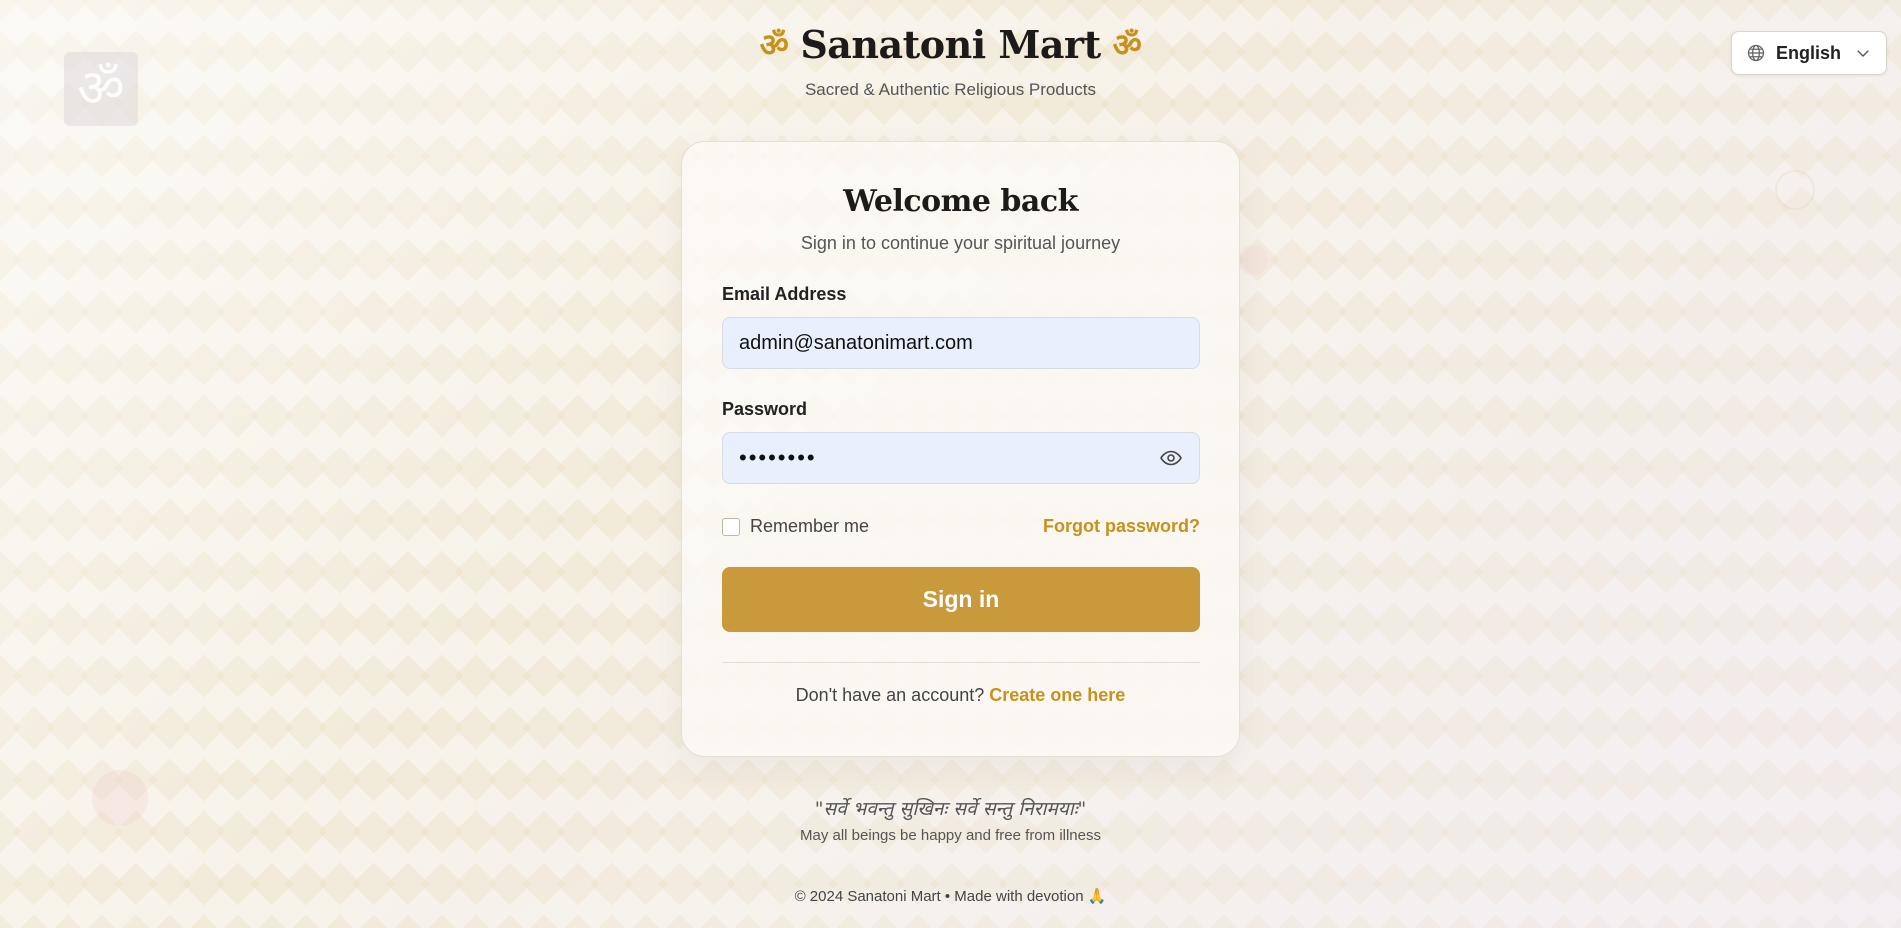  What do you see at coordinates (961, 599) in the screenshot?
I see `sign-in-button: Sign in` at bounding box center [961, 599].